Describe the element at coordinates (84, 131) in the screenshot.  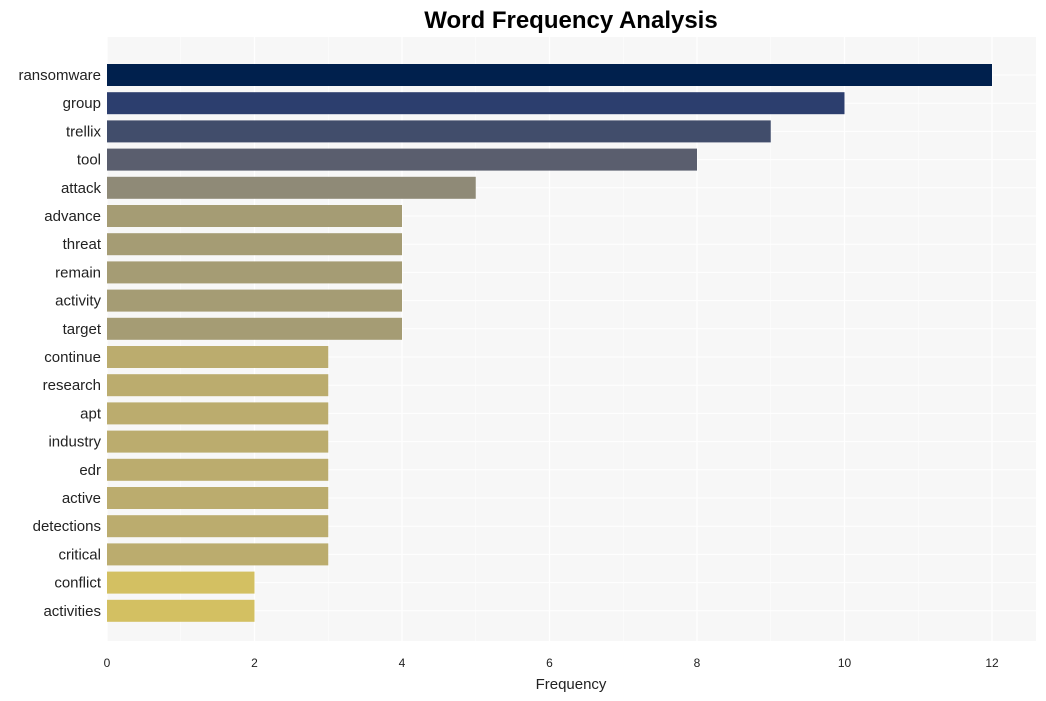
I see `category-label-trellix: trellix` at that location.